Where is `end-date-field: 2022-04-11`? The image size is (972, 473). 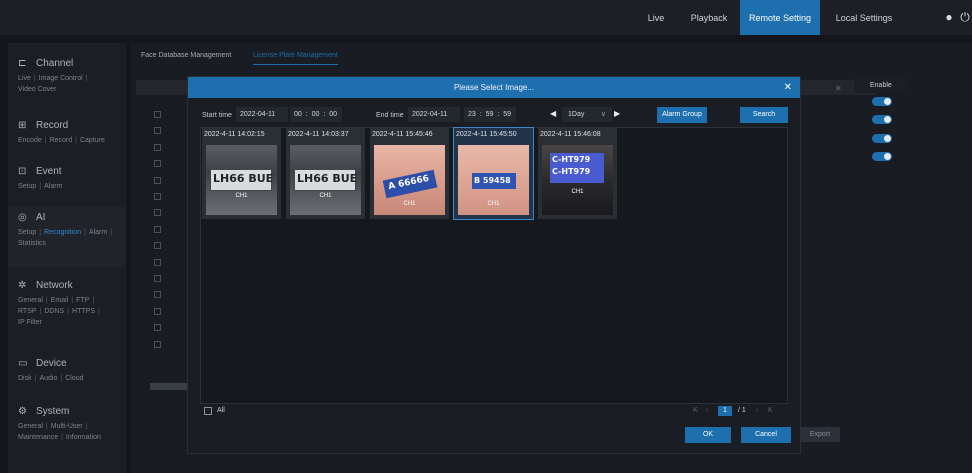
end-date-field: 2022-04-11 is located at coordinates (434, 114).